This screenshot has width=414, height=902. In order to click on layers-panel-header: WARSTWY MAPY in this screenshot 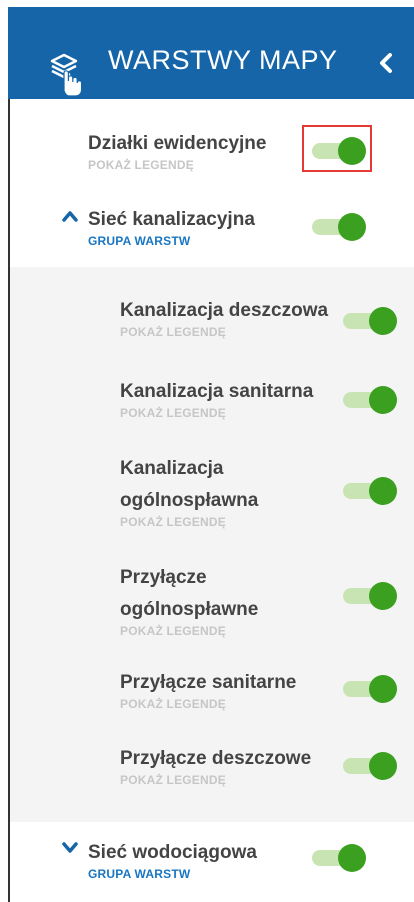, I will do `click(211, 53)`.